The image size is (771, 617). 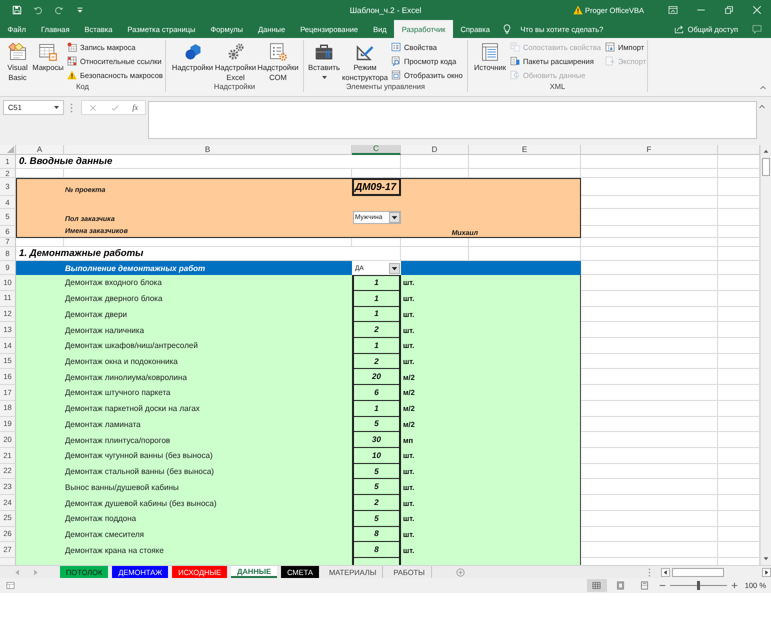 I want to click on section-title: 0. Вводные данные, so click(x=65, y=162).